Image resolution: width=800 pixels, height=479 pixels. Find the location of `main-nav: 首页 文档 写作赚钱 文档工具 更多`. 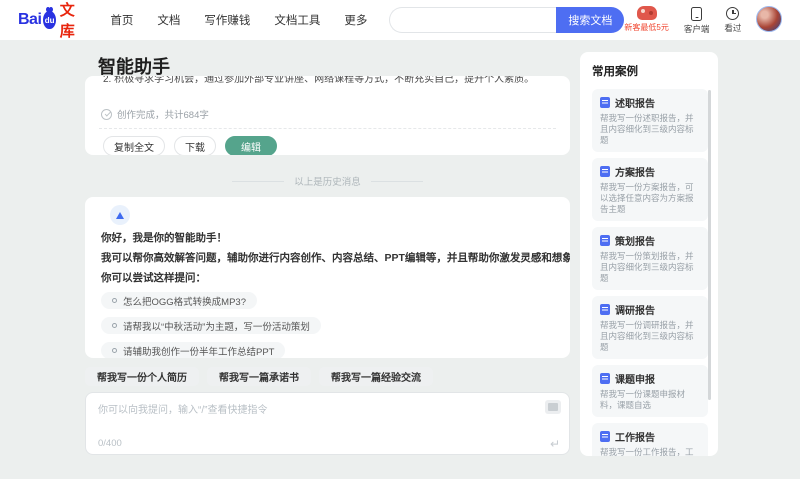

main-nav: 首页 文档 写作赚钱 文档工具 更多 is located at coordinates (238, 20).